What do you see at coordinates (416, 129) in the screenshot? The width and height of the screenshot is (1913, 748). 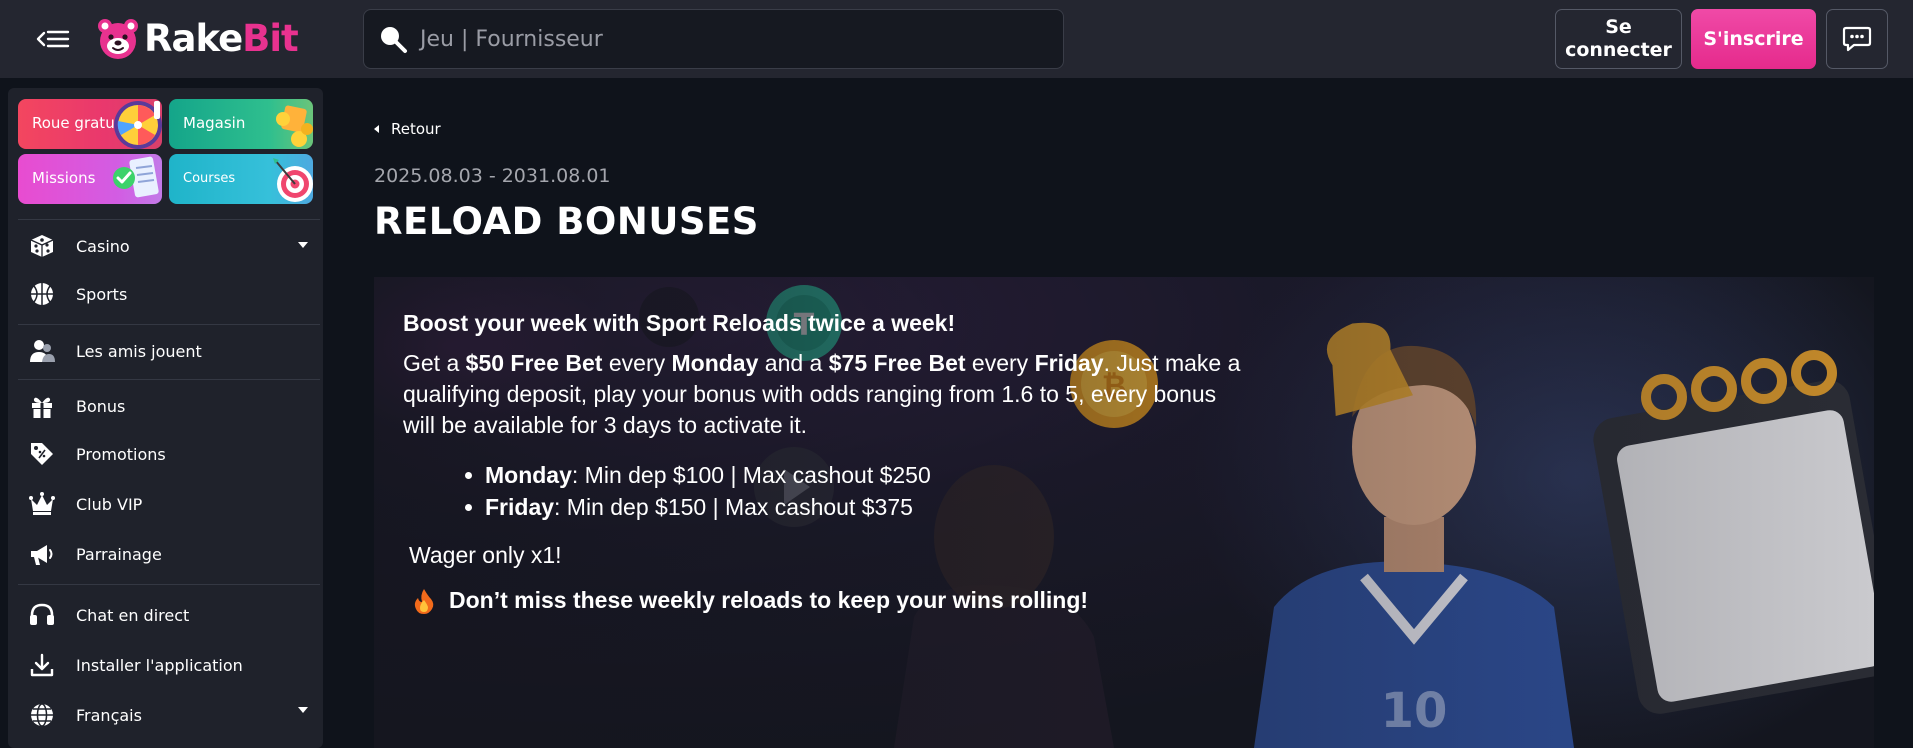 I see `back-label: Retour` at bounding box center [416, 129].